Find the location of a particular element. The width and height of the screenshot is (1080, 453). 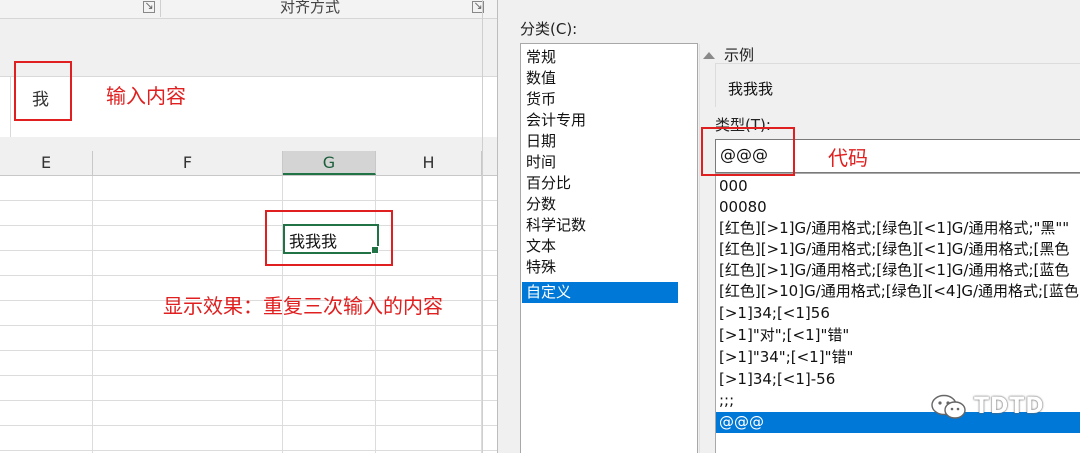

category-item: 常规 is located at coordinates (541, 57).